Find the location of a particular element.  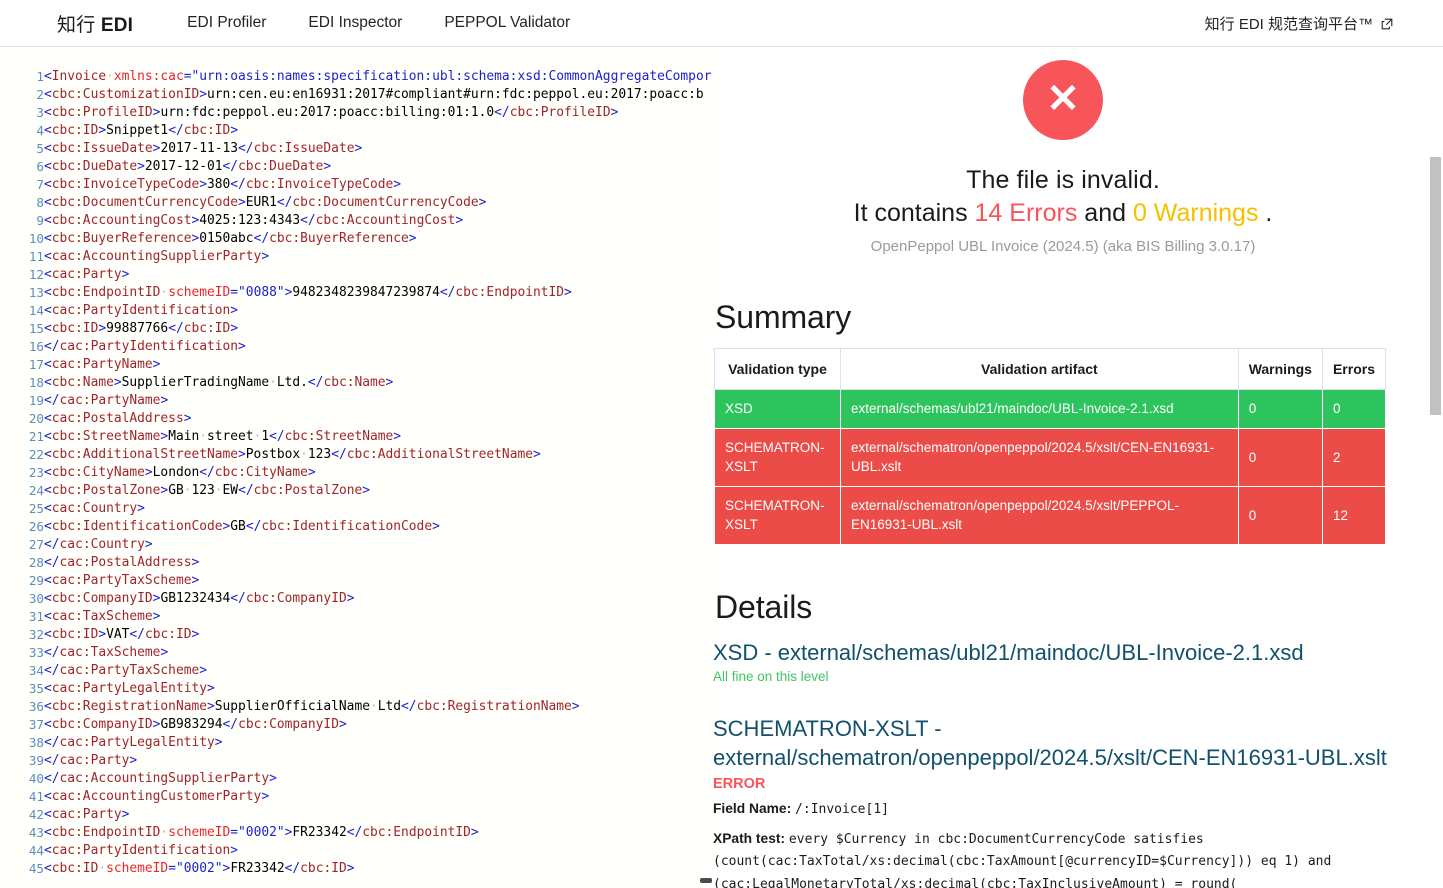

summary-cell-warnings: 0 is located at coordinates (1280, 457).